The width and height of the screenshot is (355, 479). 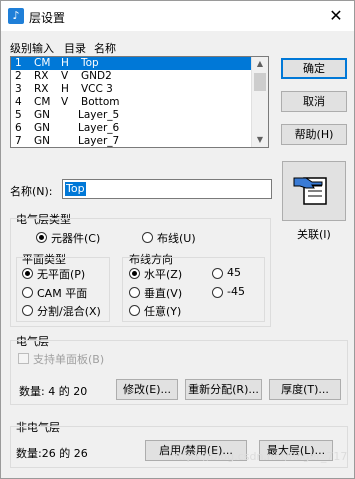 I want to click on list-cell-level: 4, so click(x=18, y=102).